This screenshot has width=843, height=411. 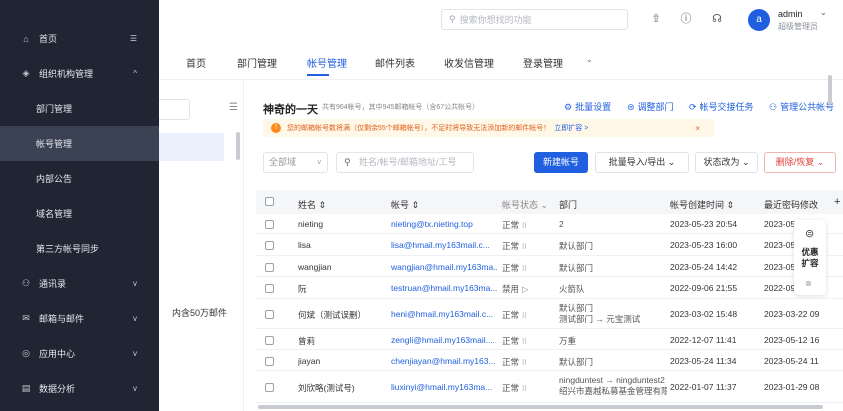 I want to click on upload-icon: ⇧, so click(x=656, y=19).